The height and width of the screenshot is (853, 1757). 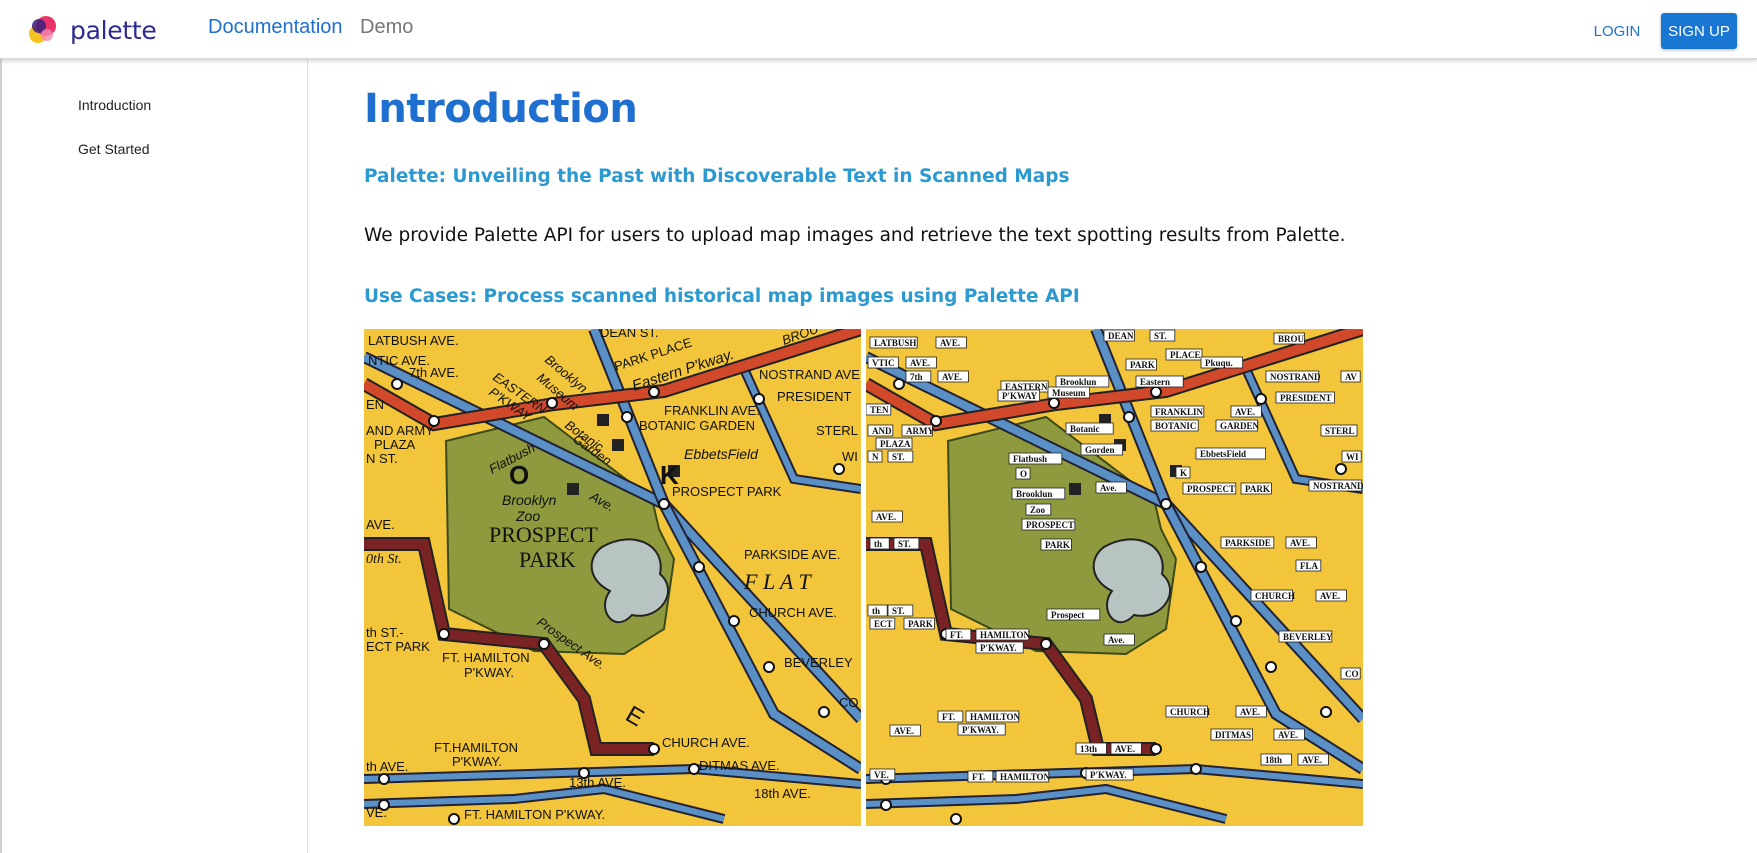 I want to click on map-label: FRANKLIN AVE., so click(x=712, y=410).